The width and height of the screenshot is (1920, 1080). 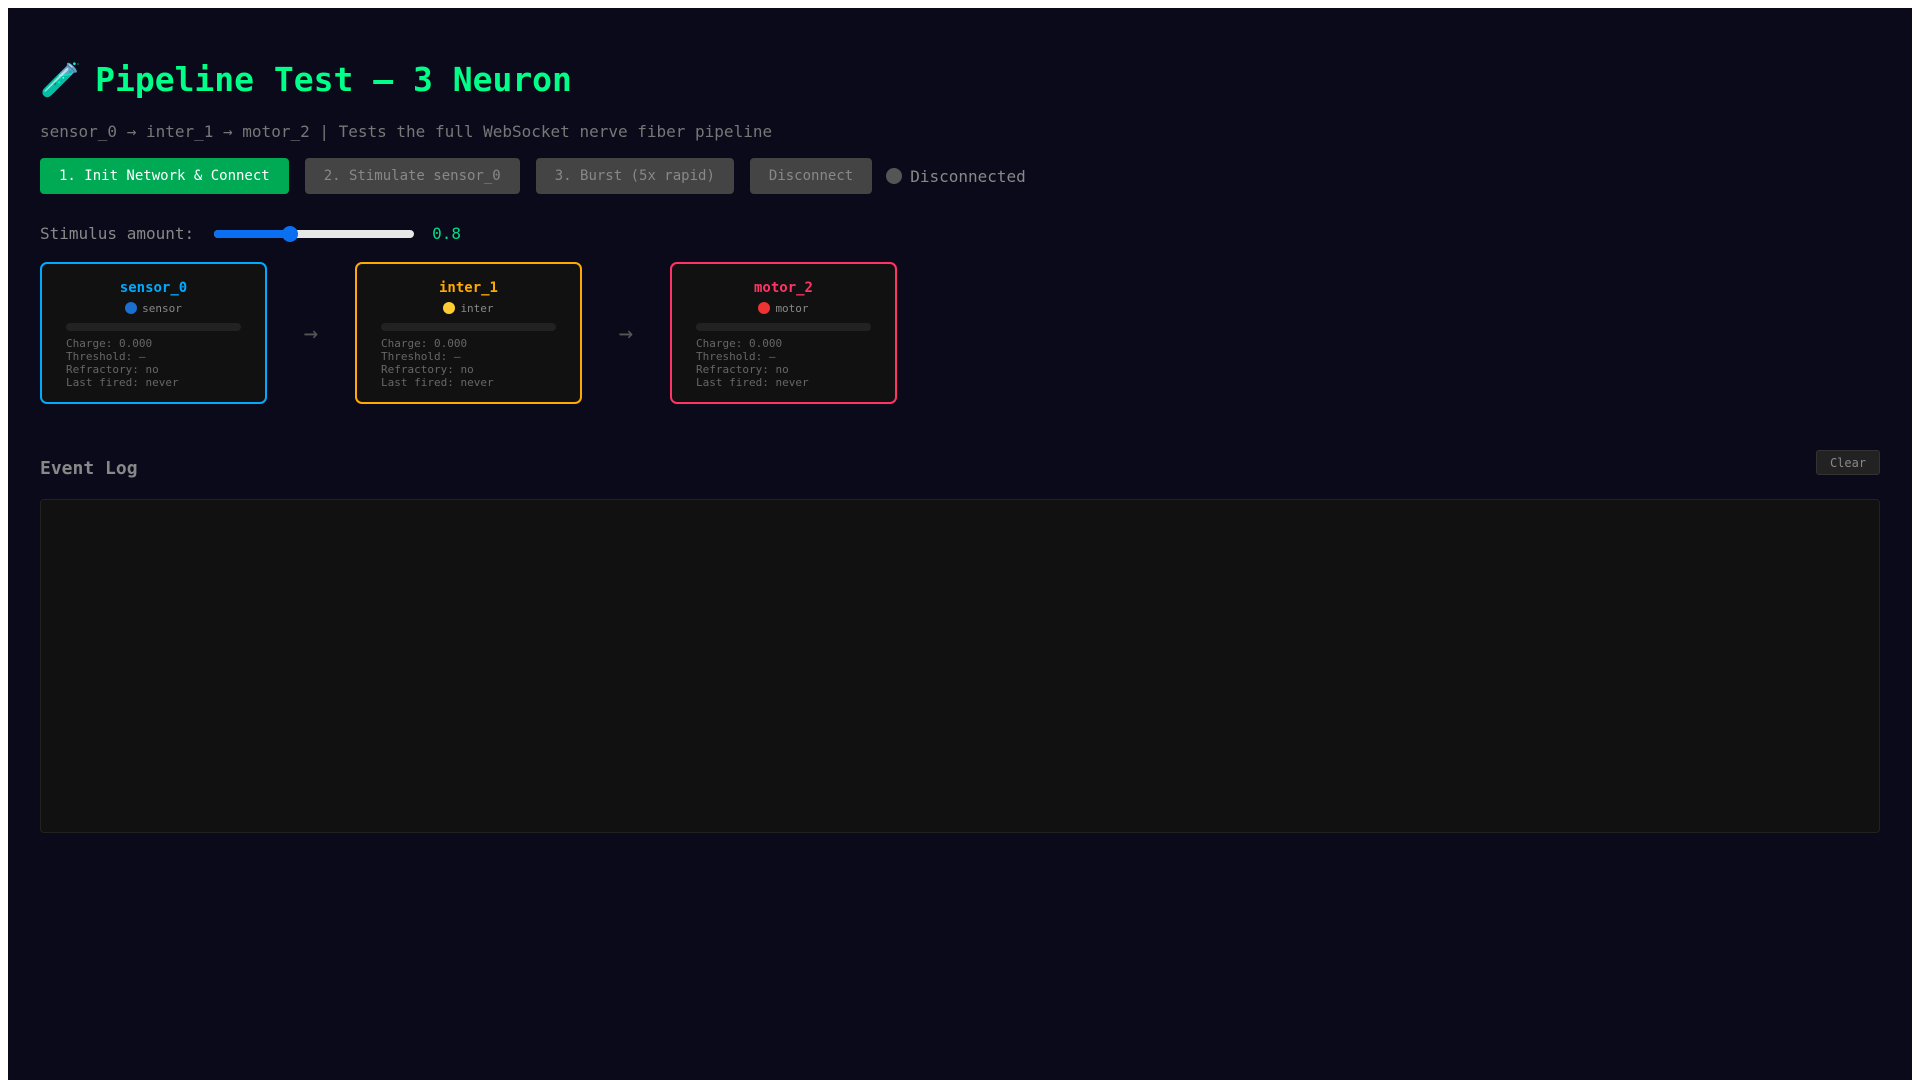 I want to click on neuron-name: inter_1, so click(x=468, y=288).